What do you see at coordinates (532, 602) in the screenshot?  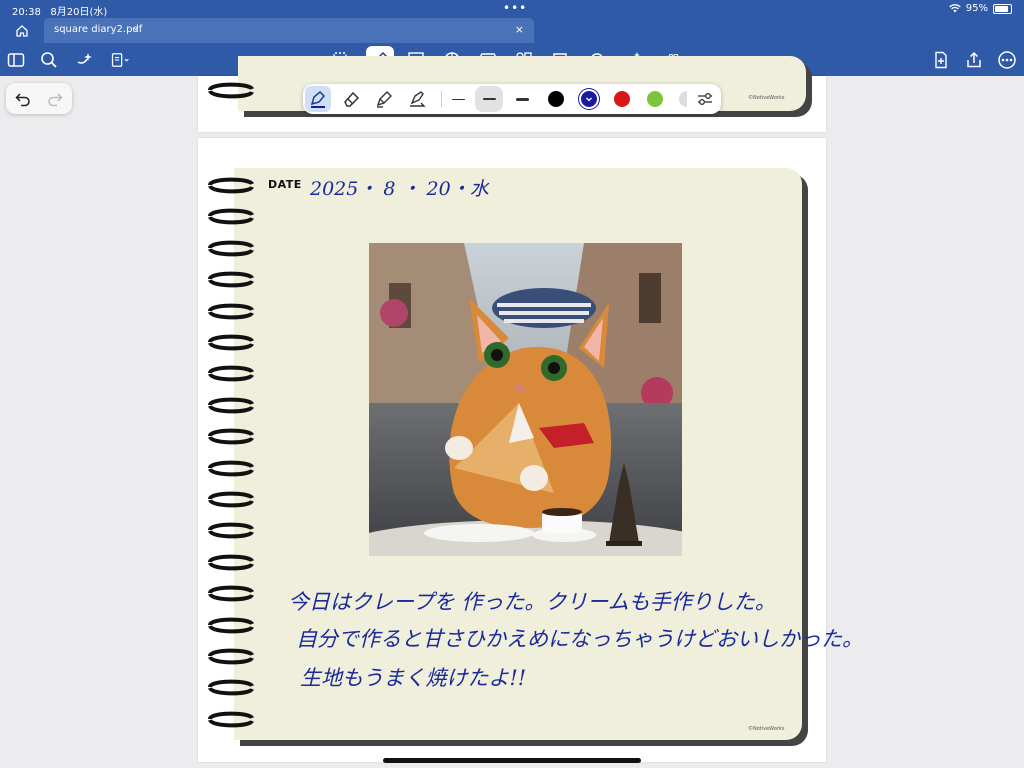 I see `diary-line-1: 今日はクレープを 作った。クリームも手作りした。` at bounding box center [532, 602].